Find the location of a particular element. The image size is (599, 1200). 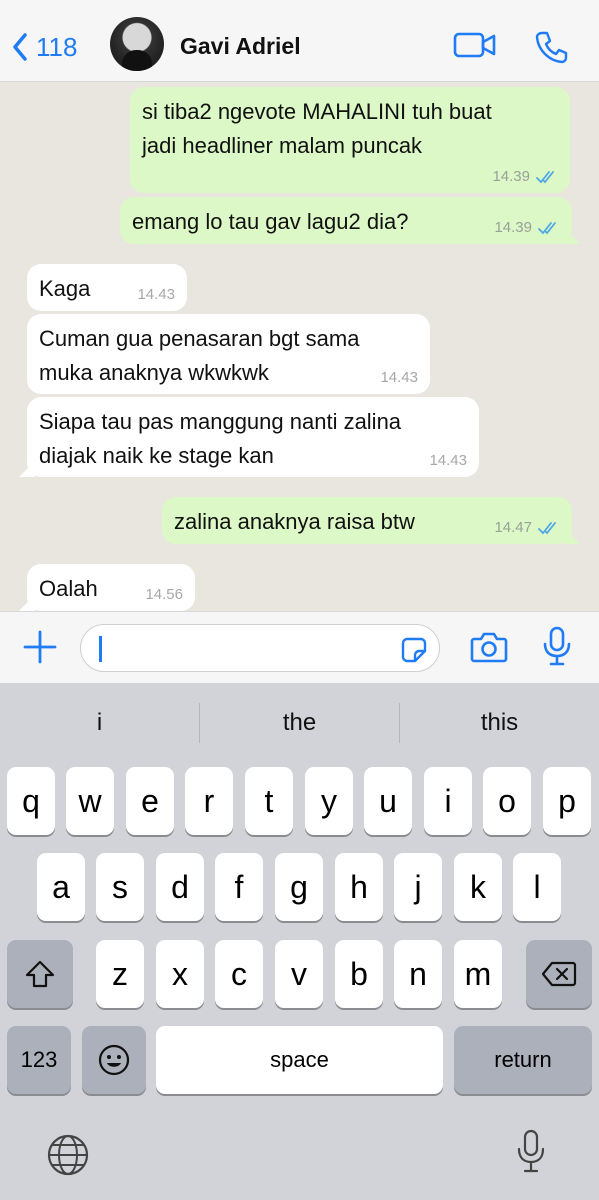

globe-icon is located at coordinates (68, 1155).